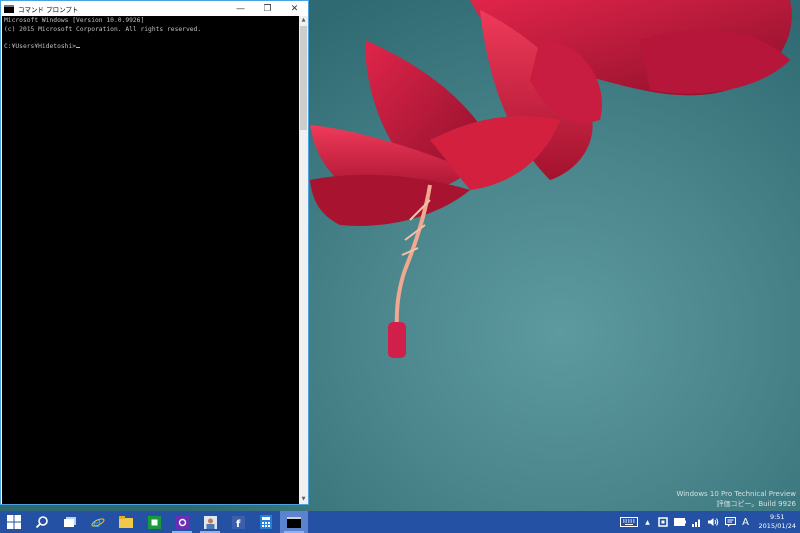 This screenshot has width=800, height=533. I want to click on notification-icon, so click(730, 522).